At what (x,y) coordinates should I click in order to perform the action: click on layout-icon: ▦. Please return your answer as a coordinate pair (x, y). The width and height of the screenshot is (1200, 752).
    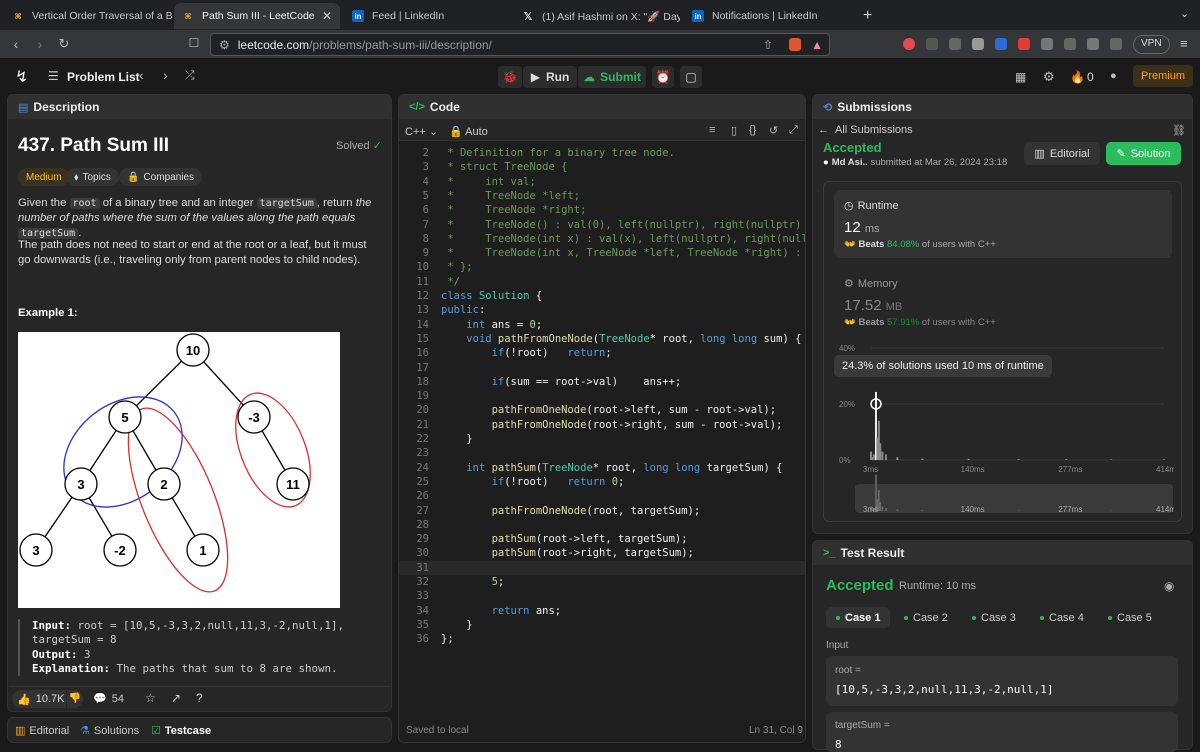
    Looking at the image, I should click on (1020, 77).